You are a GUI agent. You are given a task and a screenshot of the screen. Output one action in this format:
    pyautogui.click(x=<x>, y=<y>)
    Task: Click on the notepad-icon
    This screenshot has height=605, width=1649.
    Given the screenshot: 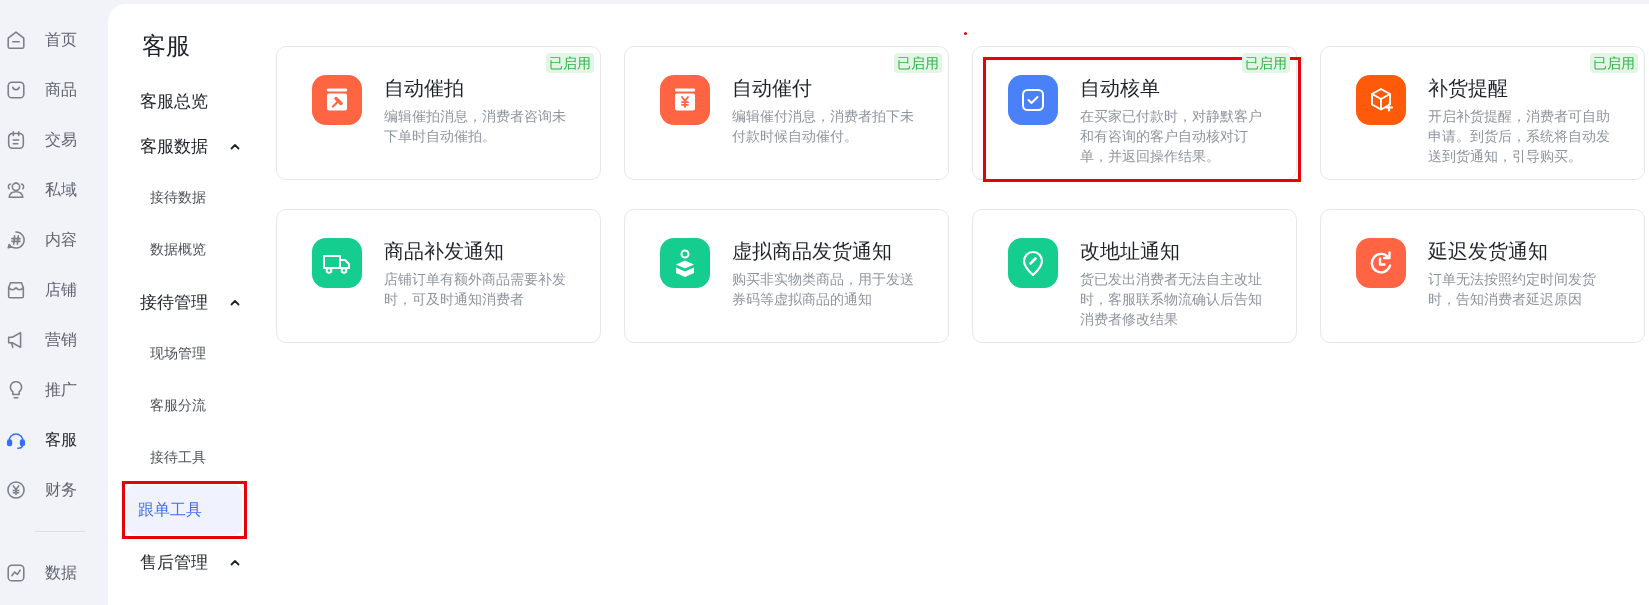 What is the action you would take?
    pyautogui.click(x=16, y=140)
    